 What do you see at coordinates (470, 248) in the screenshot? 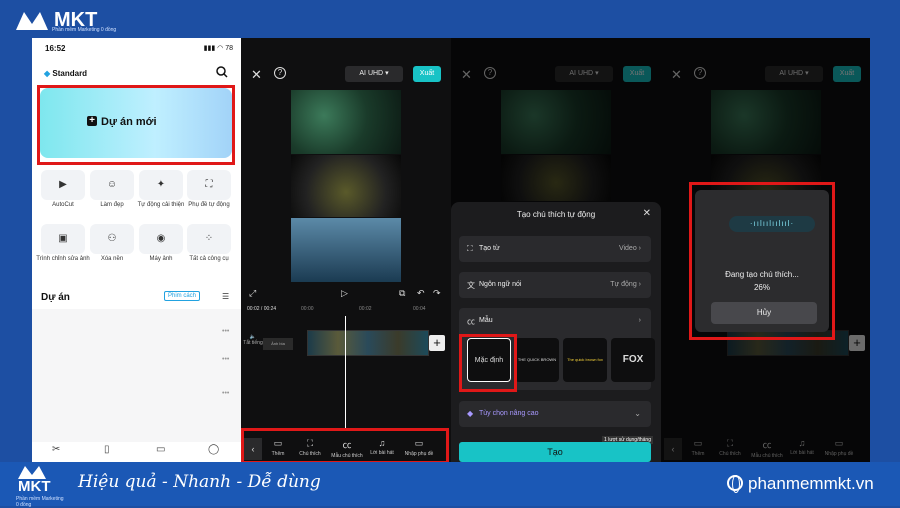
I see `scan-icon: ⛶` at bounding box center [470, 248].